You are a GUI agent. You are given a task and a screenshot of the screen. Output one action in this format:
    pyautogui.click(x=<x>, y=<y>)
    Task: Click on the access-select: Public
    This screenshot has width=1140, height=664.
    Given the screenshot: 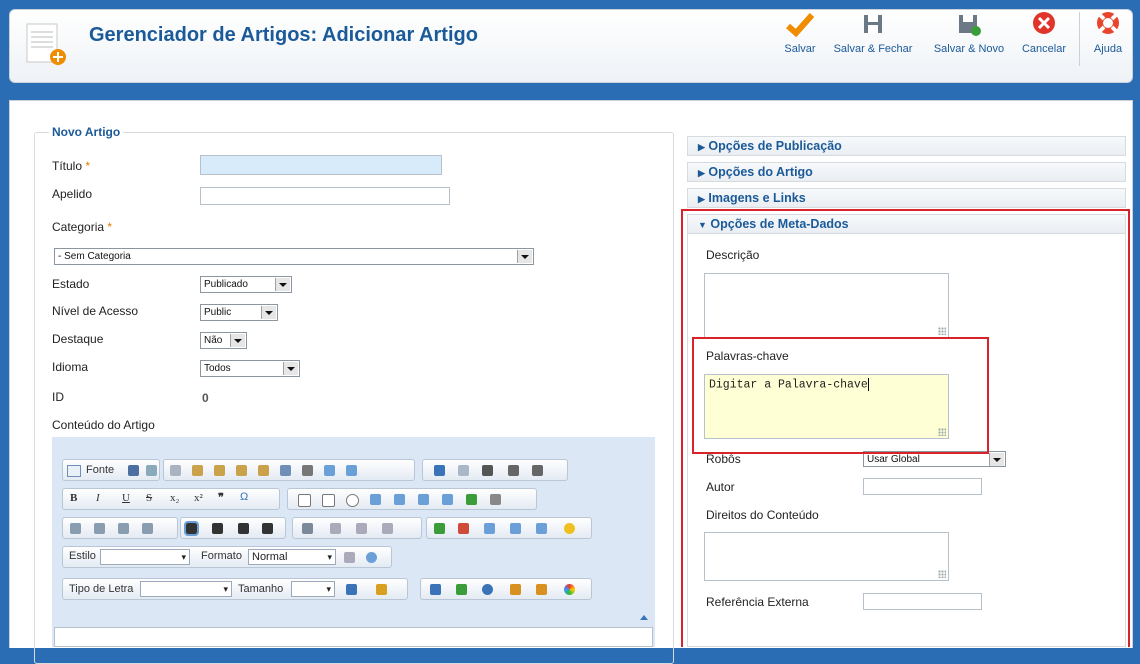 What is the action you would take?
    pyautogui.click(x=239, y=312)
    